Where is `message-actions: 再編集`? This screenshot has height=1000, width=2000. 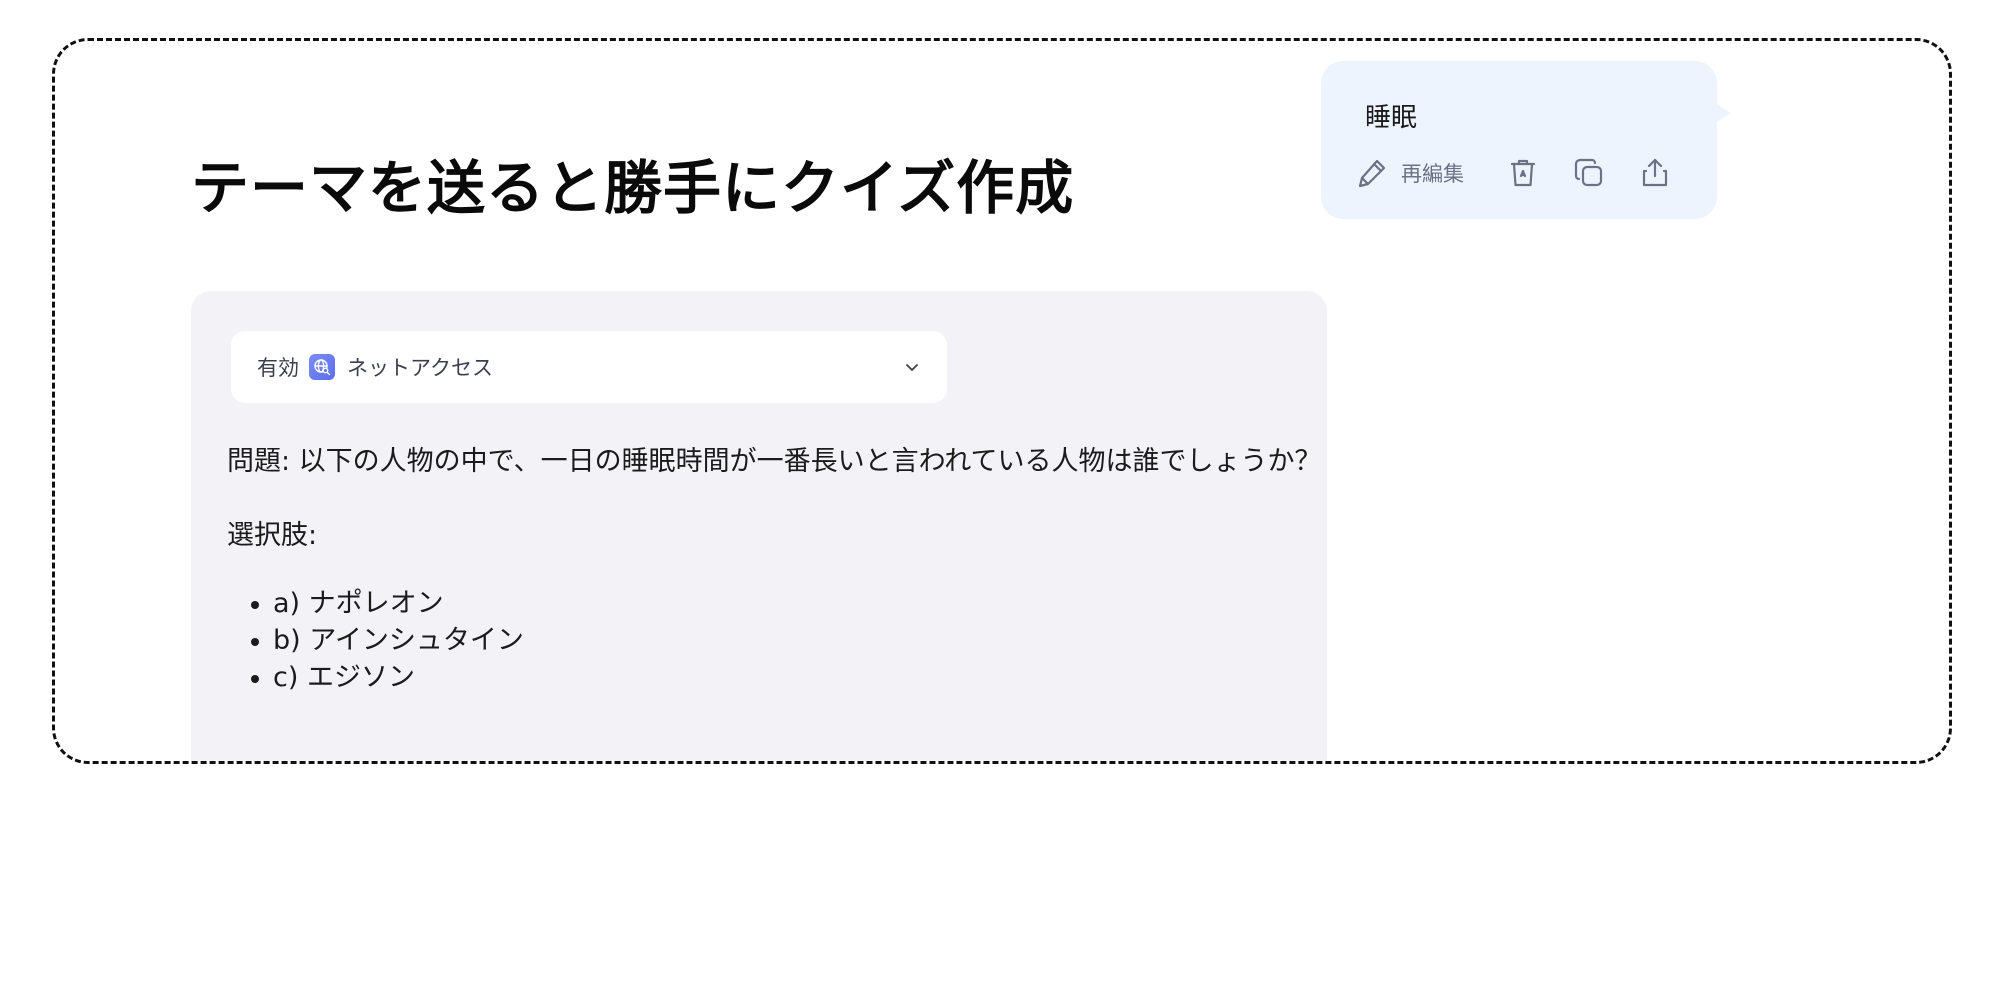
message-actions: 再編集 is located at coordinates (1513, 173).